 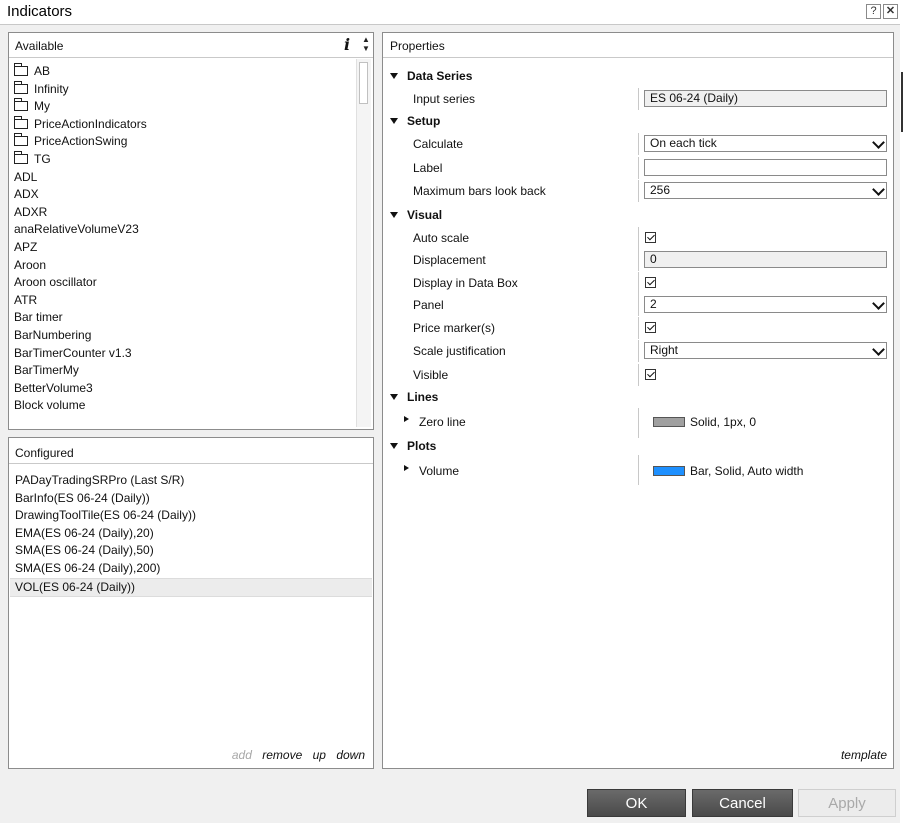 I want to click on ok-button: OK, so click(x=636, y=803).